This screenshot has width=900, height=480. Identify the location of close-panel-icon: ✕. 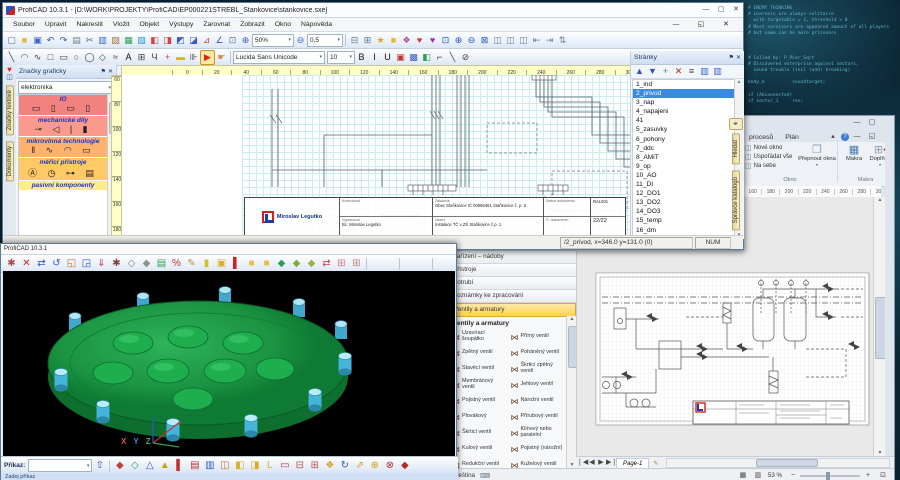
(110, 71).